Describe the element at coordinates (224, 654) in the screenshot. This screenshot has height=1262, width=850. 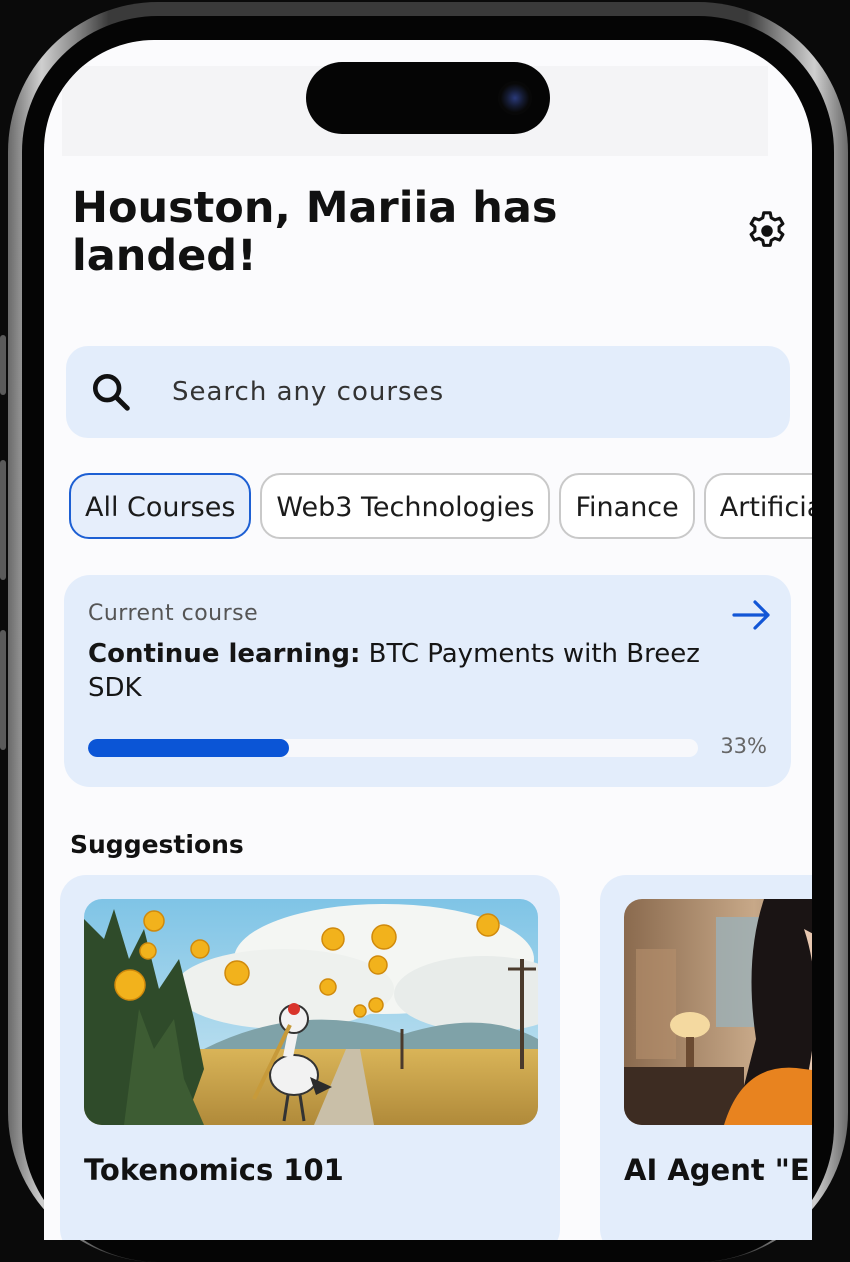
I see `continue-learning-prefix: Continue learning:` at that location.